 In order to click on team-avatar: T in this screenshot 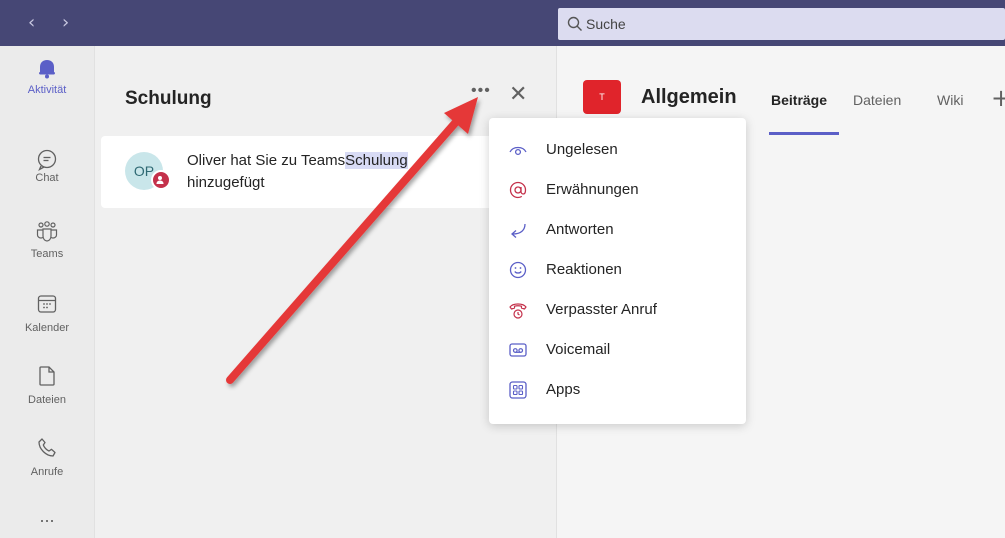, I will do `click(602, 97)`.